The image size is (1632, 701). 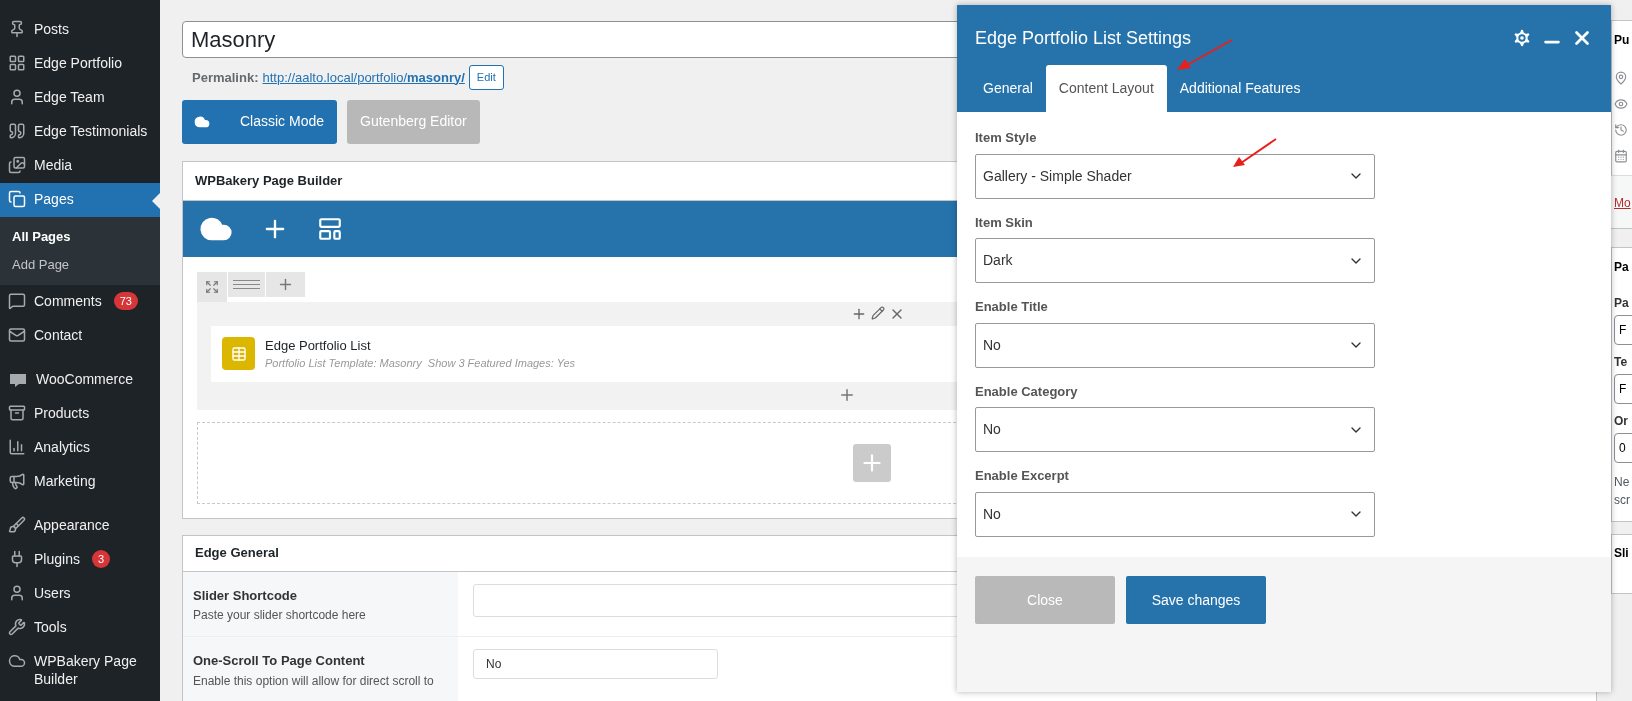 What do you see at coordinates (1622, 491) in the screenshot?
I see `help-text: Ne scr` at bounding box center [1622, 491].